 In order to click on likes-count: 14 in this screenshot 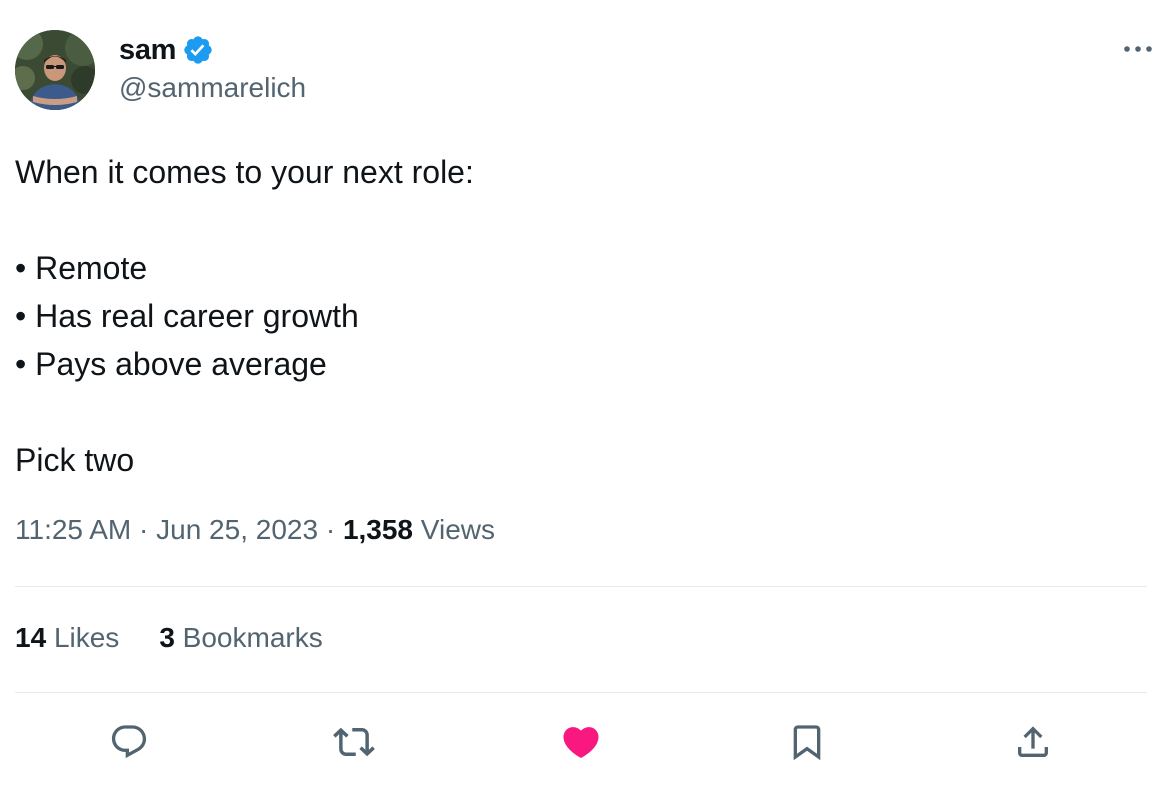, I will do `click(31, 637)`.